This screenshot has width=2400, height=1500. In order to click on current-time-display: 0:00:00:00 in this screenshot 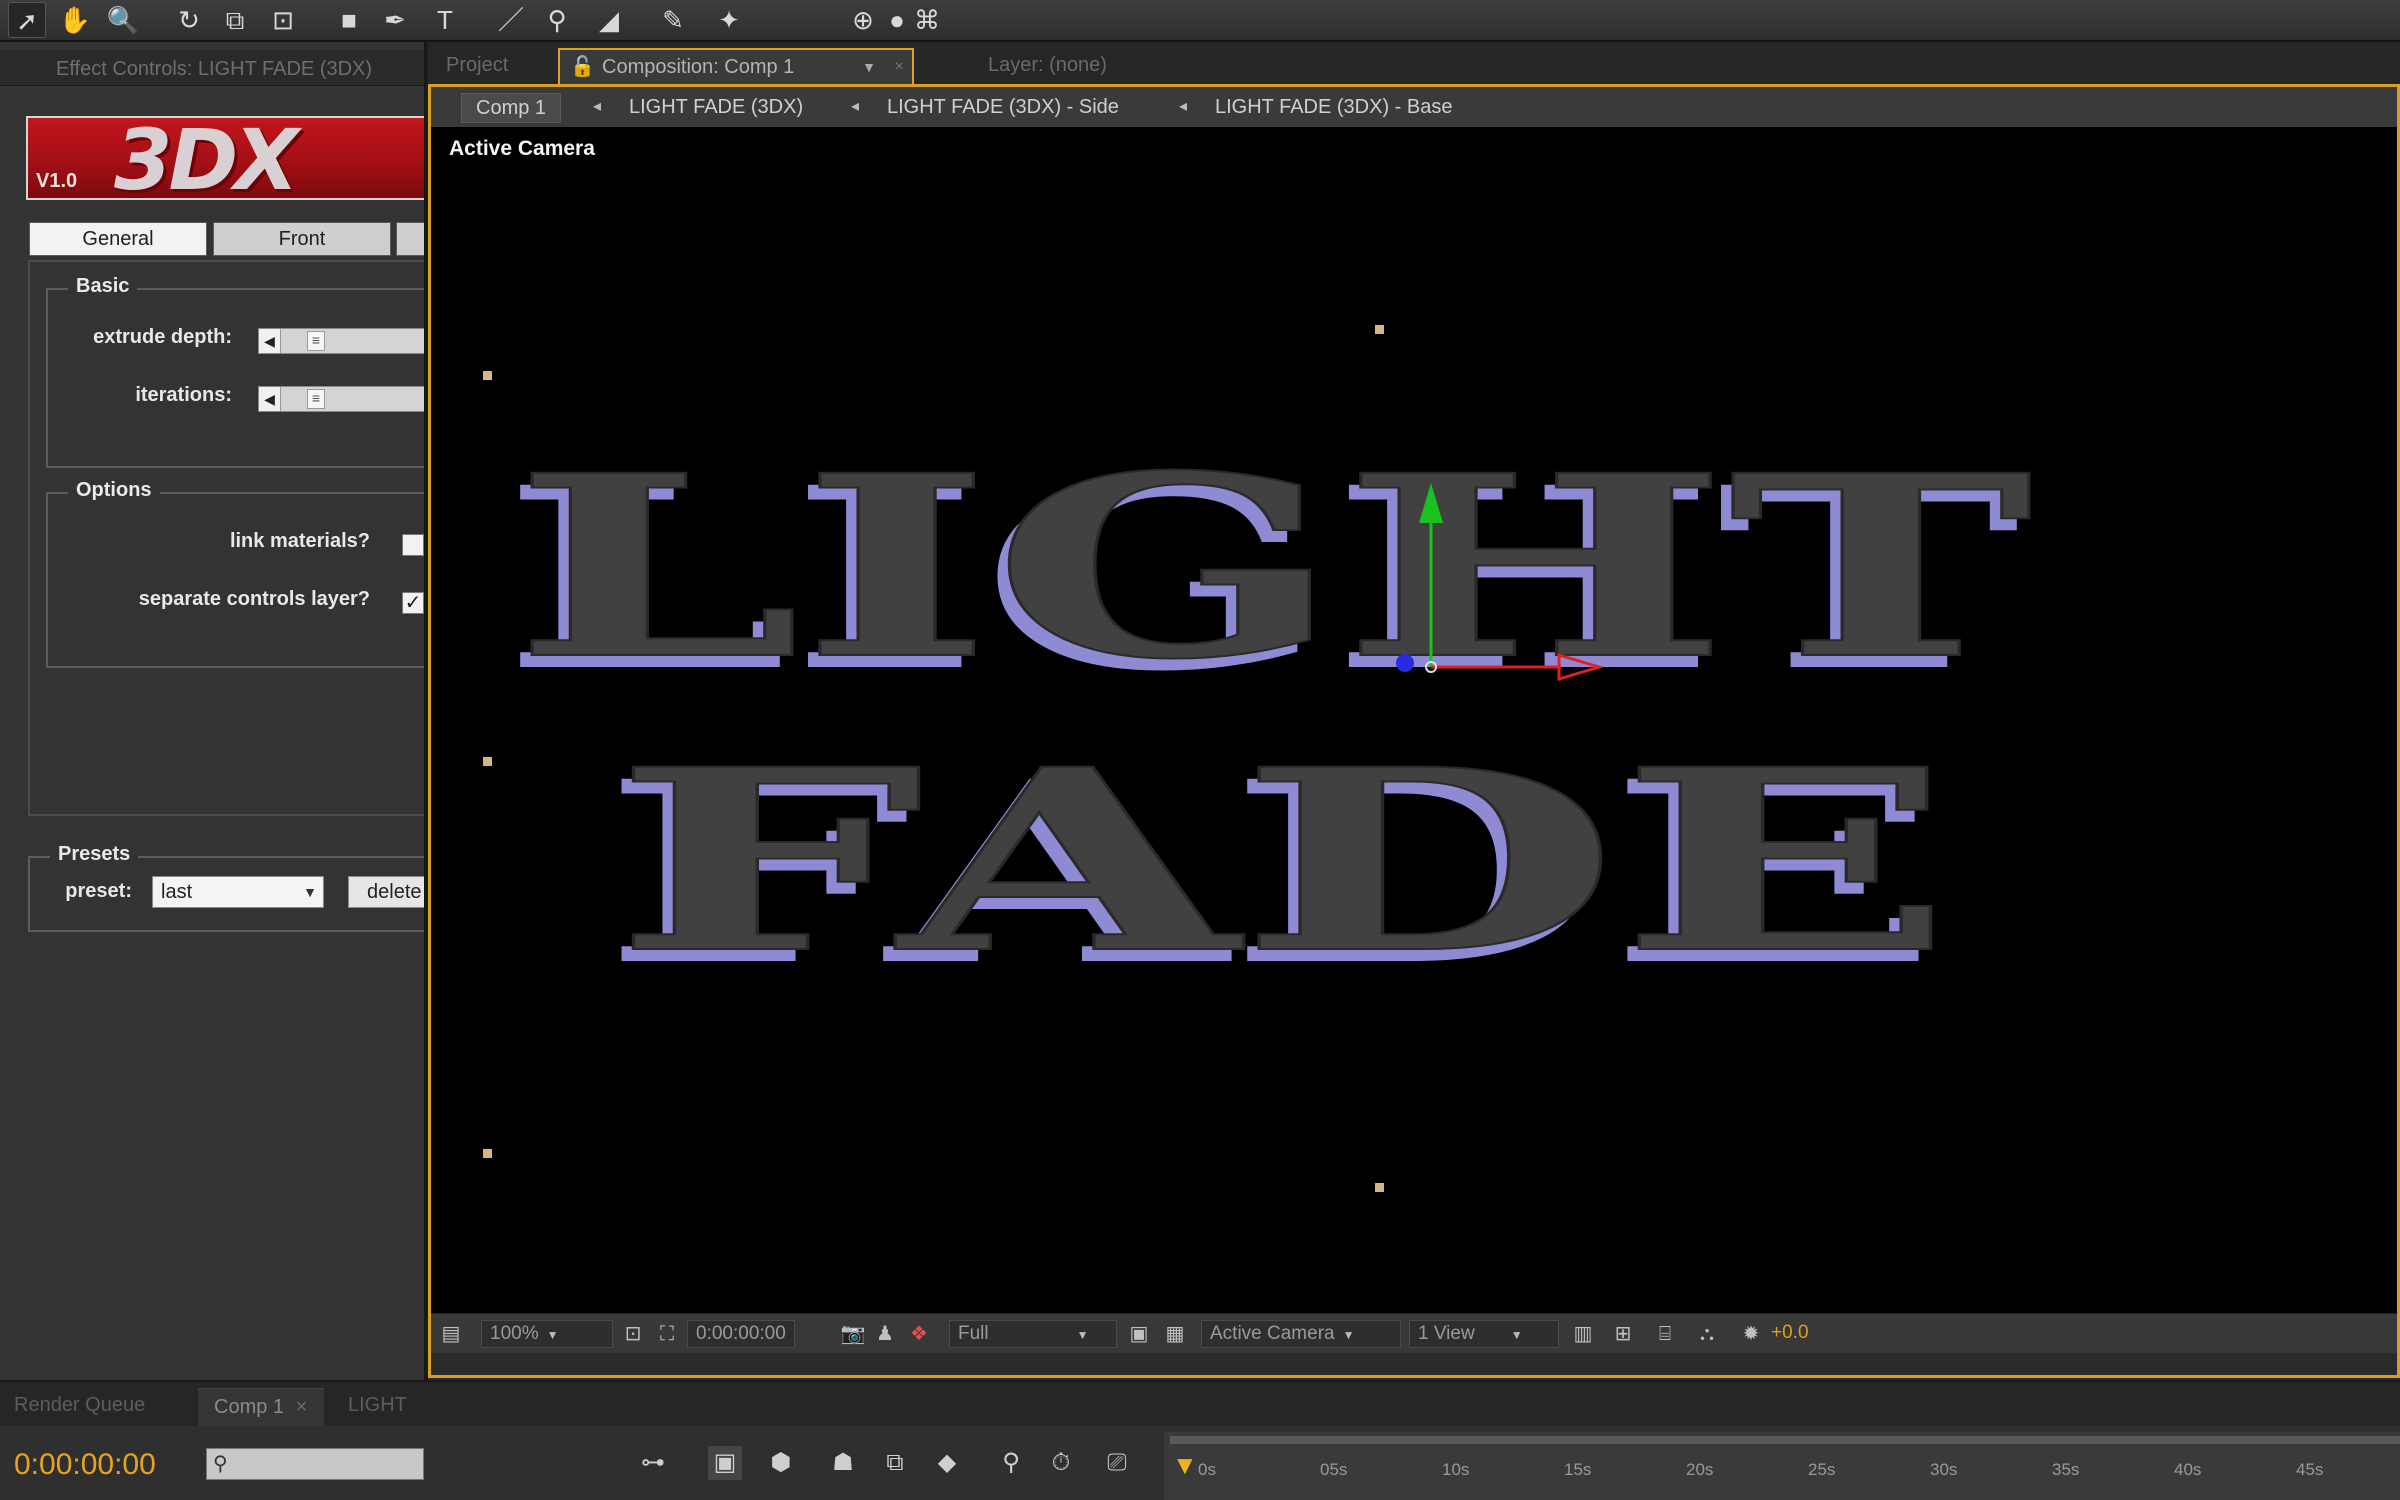, I will do `click(741, 1334)`.